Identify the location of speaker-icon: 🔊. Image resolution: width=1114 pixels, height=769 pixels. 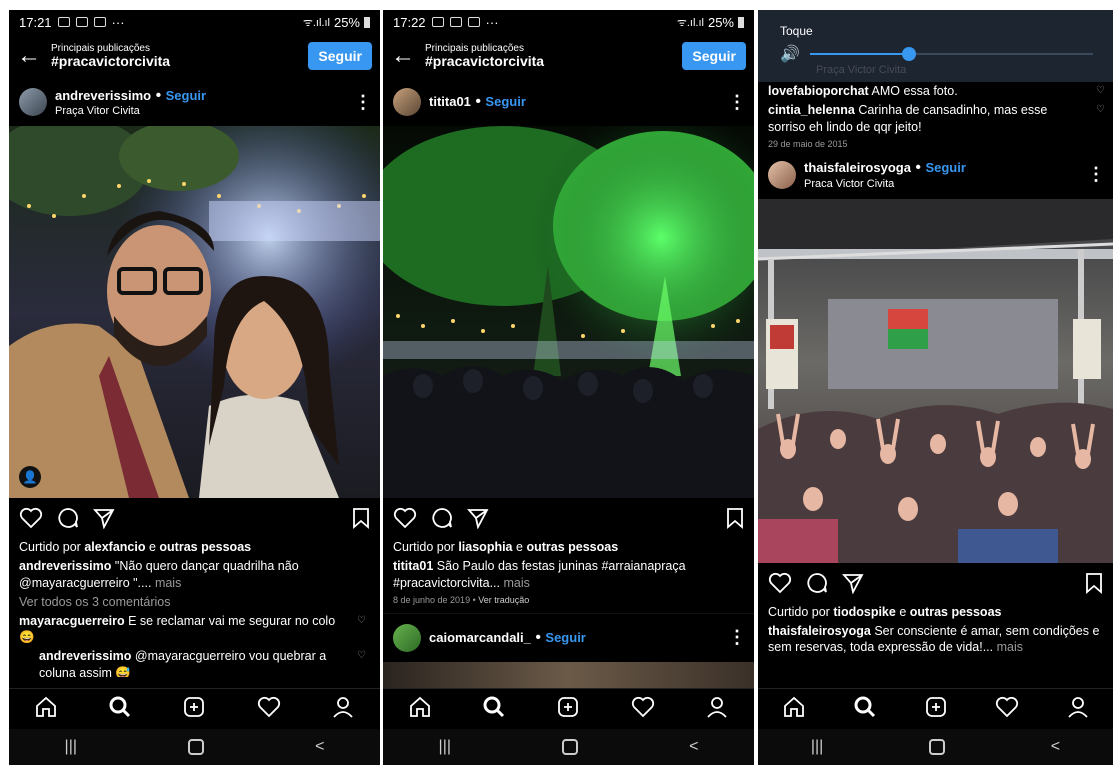
(790, 54).